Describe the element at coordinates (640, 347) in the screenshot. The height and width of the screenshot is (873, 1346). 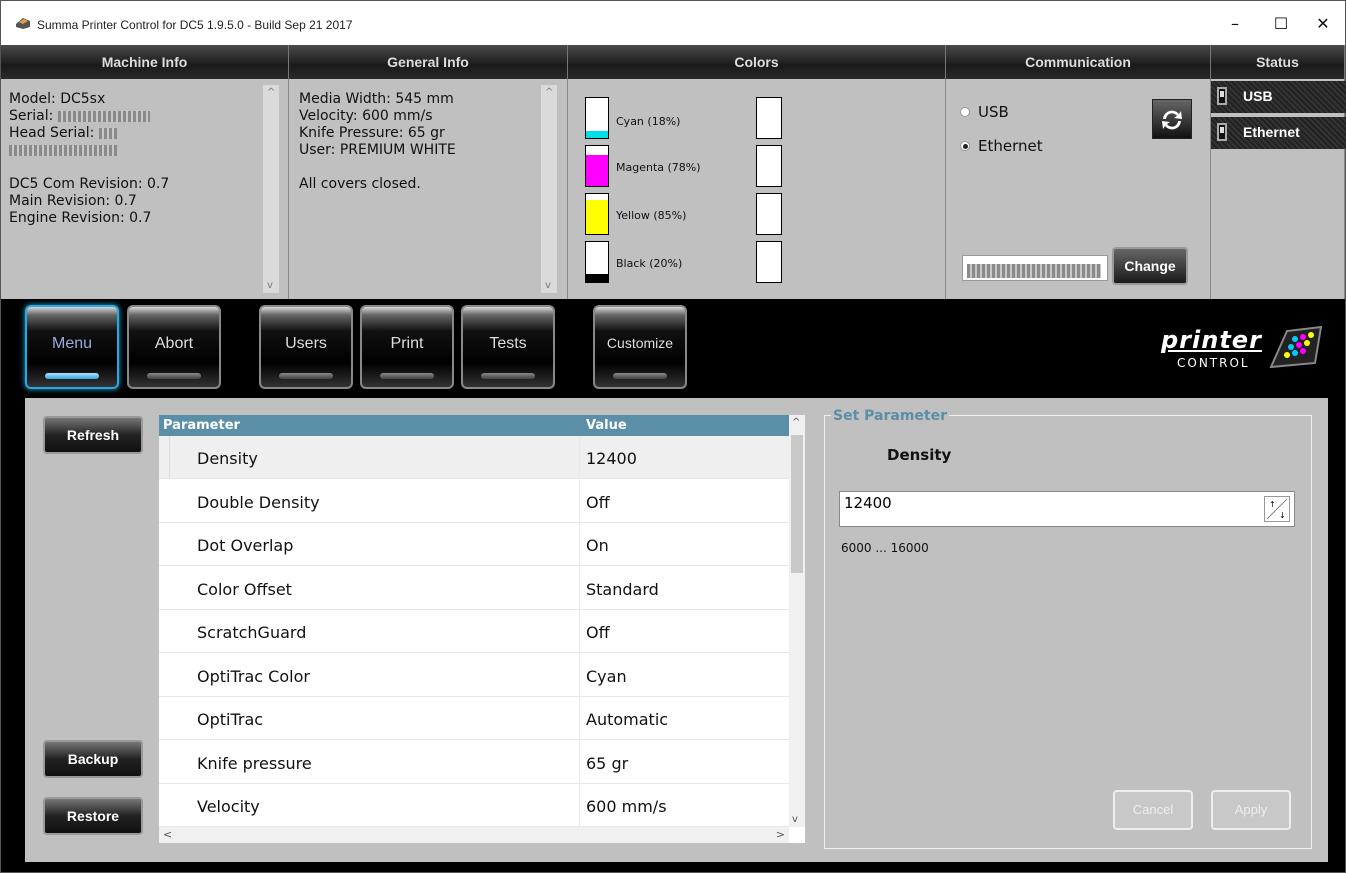
I see `customize-button: Customize` at that location.